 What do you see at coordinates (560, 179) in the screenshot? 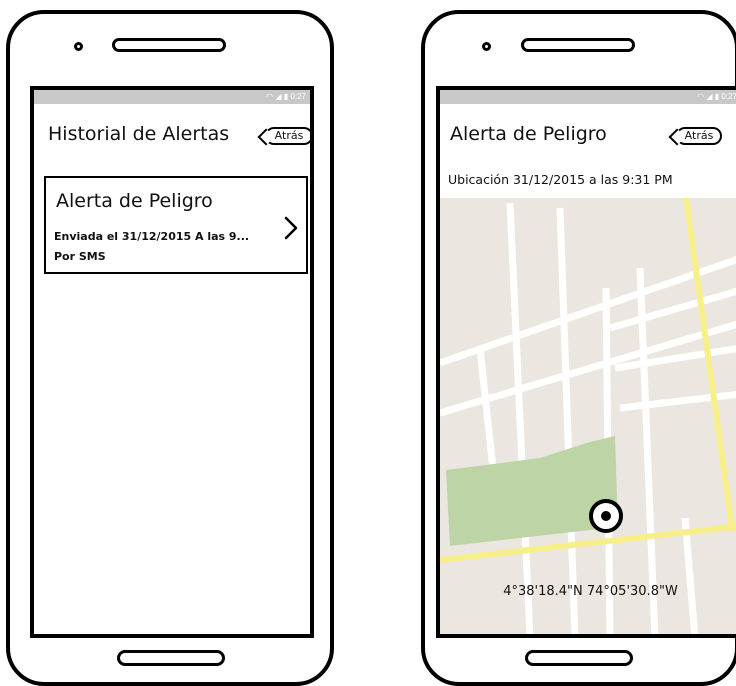
I see `location-timestamp: Ubicación 31/12/2015 a las 9:31 PM` at bounding box center [560, 179].